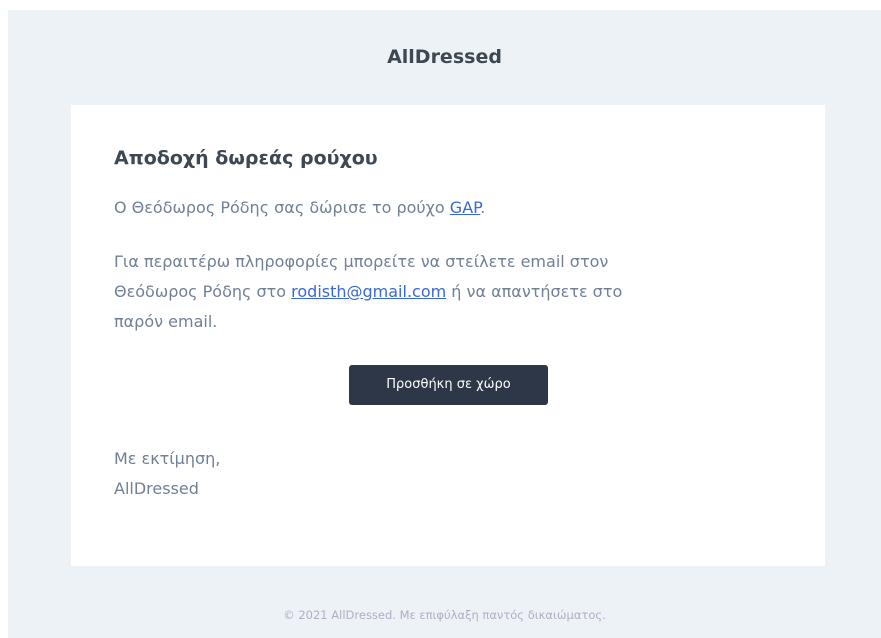 The width and height of the screenshot is (881, 638). I want to click on email-signoff: Με εκτίμηση, AllDressed, so click(434, 474).